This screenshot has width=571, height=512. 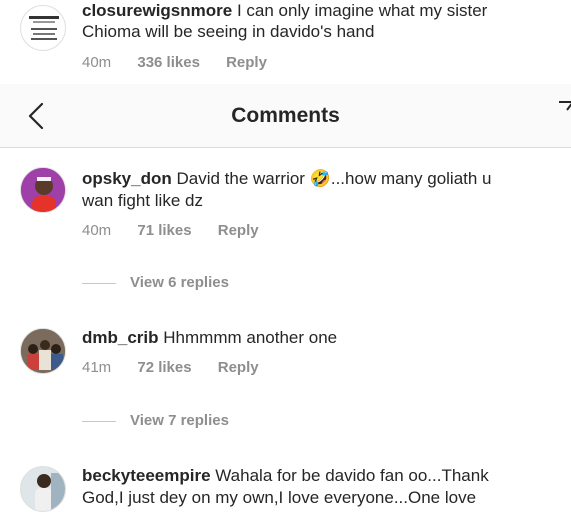 What do you see at coordinates (352, 475) in the screenshot?
I see `comment-body: Wahala for be davido fan oo...Thank` at bounding box center [352, 475].